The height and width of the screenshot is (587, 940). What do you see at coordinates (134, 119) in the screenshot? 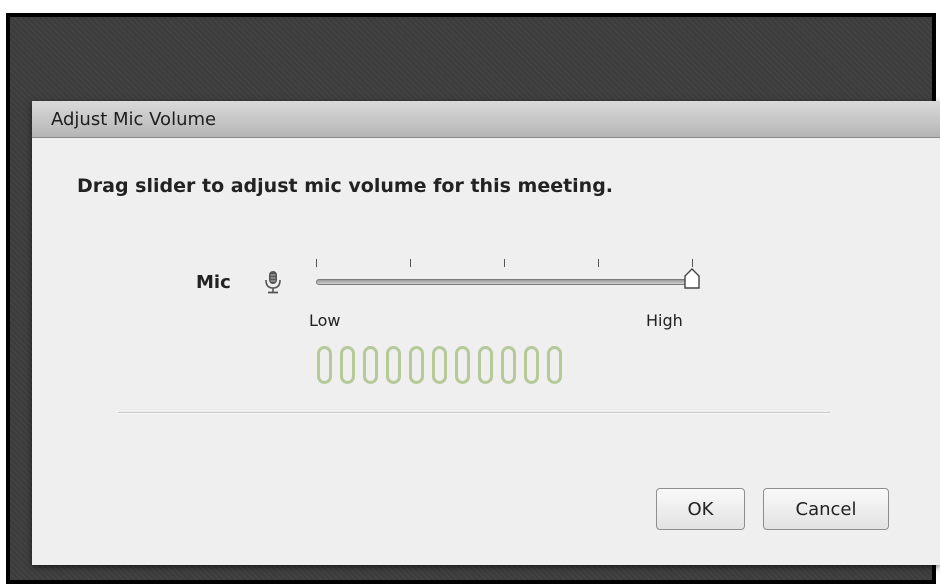
I see `dialog-title: Adjust Mic Volume` at bounding box center [134, 119].